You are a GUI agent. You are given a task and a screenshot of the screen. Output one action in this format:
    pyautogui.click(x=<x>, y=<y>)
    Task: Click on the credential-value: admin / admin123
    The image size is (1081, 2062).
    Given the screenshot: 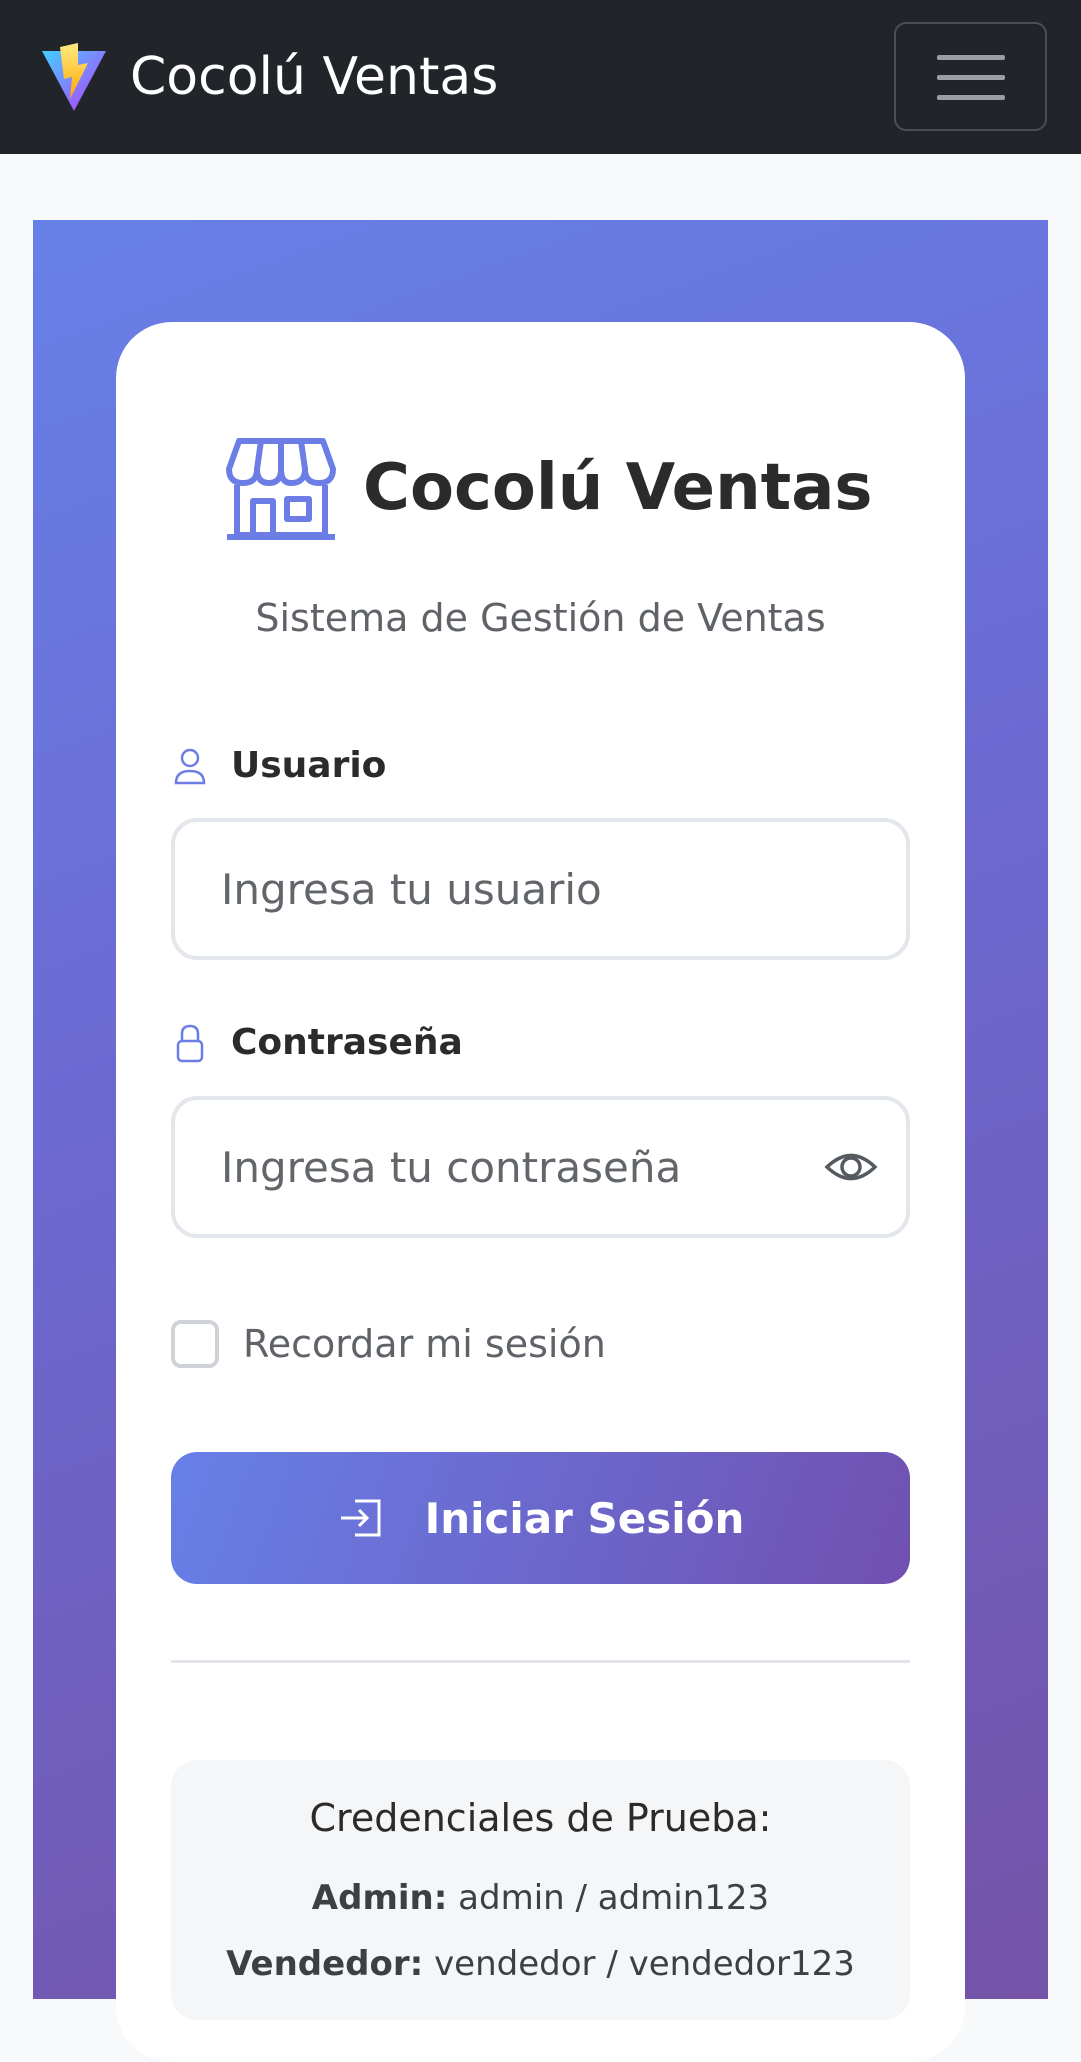 What is the action you would take?
    pyautogui.click(x=614, y=1898)
    